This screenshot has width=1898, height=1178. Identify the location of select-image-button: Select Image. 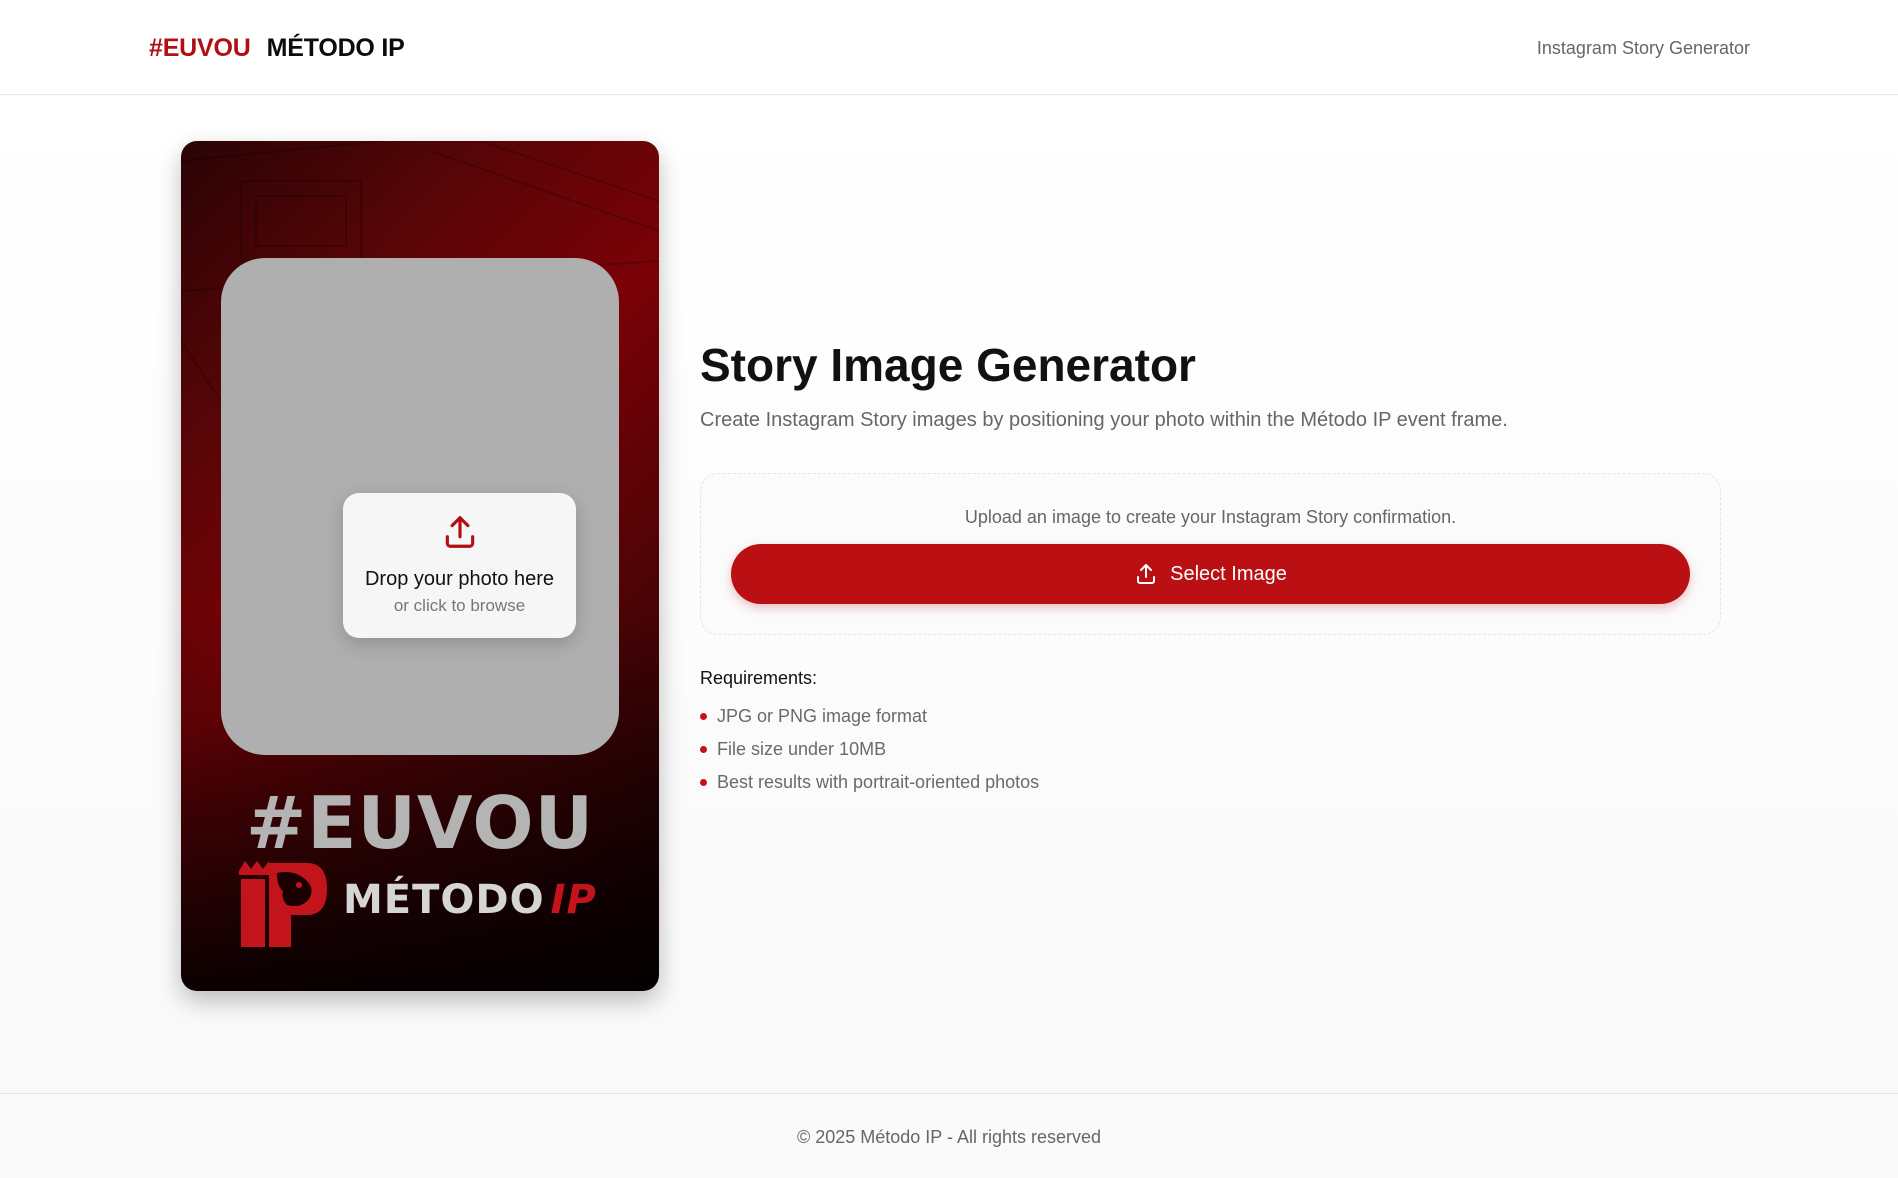
(1210, 574).